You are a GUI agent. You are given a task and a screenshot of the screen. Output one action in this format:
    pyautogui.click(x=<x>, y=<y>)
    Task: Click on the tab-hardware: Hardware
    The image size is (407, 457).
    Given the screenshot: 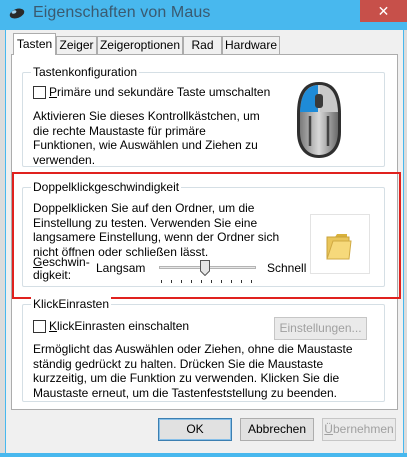 What is the action you would take?
    pyautogui.click(x=251, y=45)
    